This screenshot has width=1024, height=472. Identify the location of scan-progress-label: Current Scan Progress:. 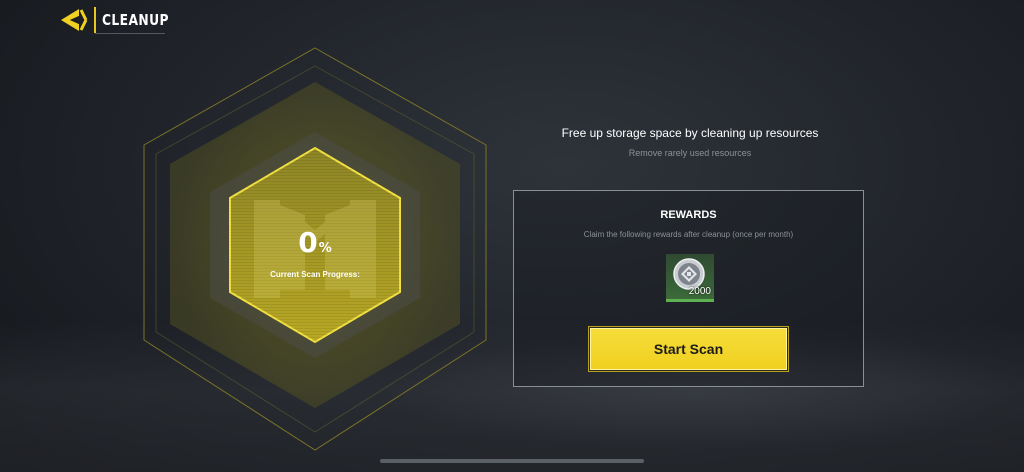
(315, 274).